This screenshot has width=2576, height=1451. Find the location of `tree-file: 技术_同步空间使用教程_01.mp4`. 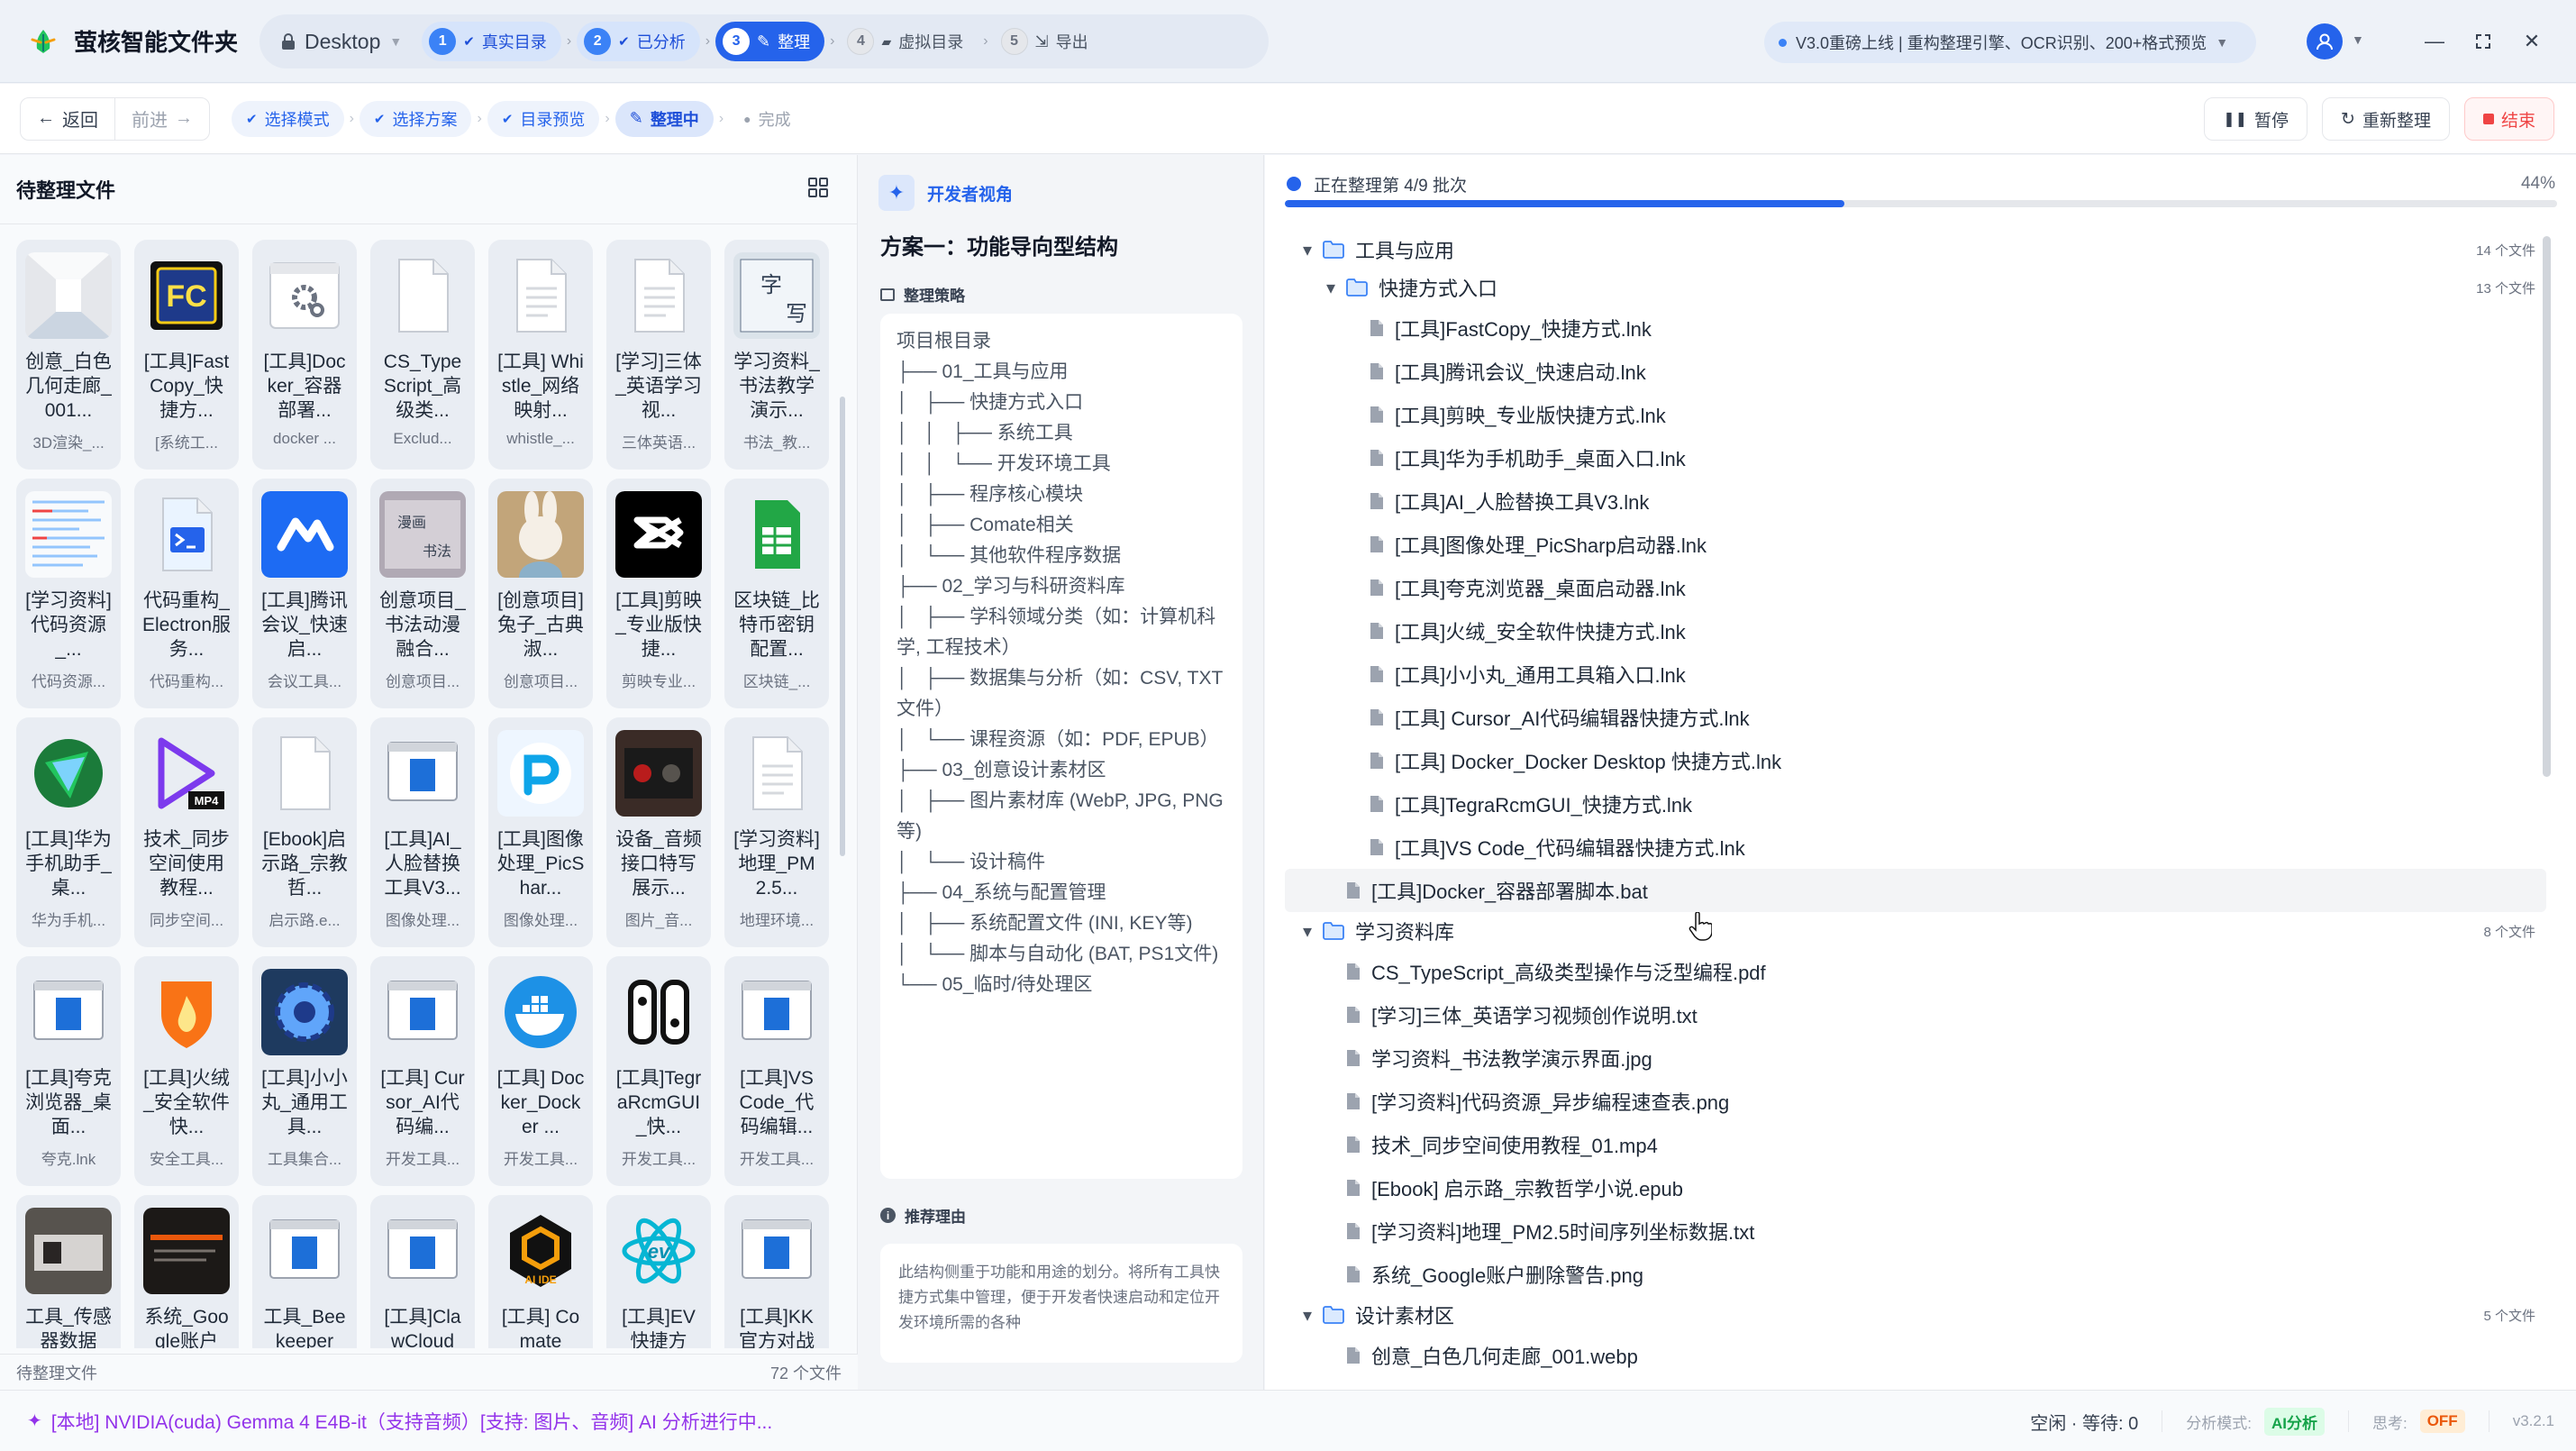

tree-file: 技术_同步空间使用教程_01.mp4 is located at coordinates (1915, 1144).